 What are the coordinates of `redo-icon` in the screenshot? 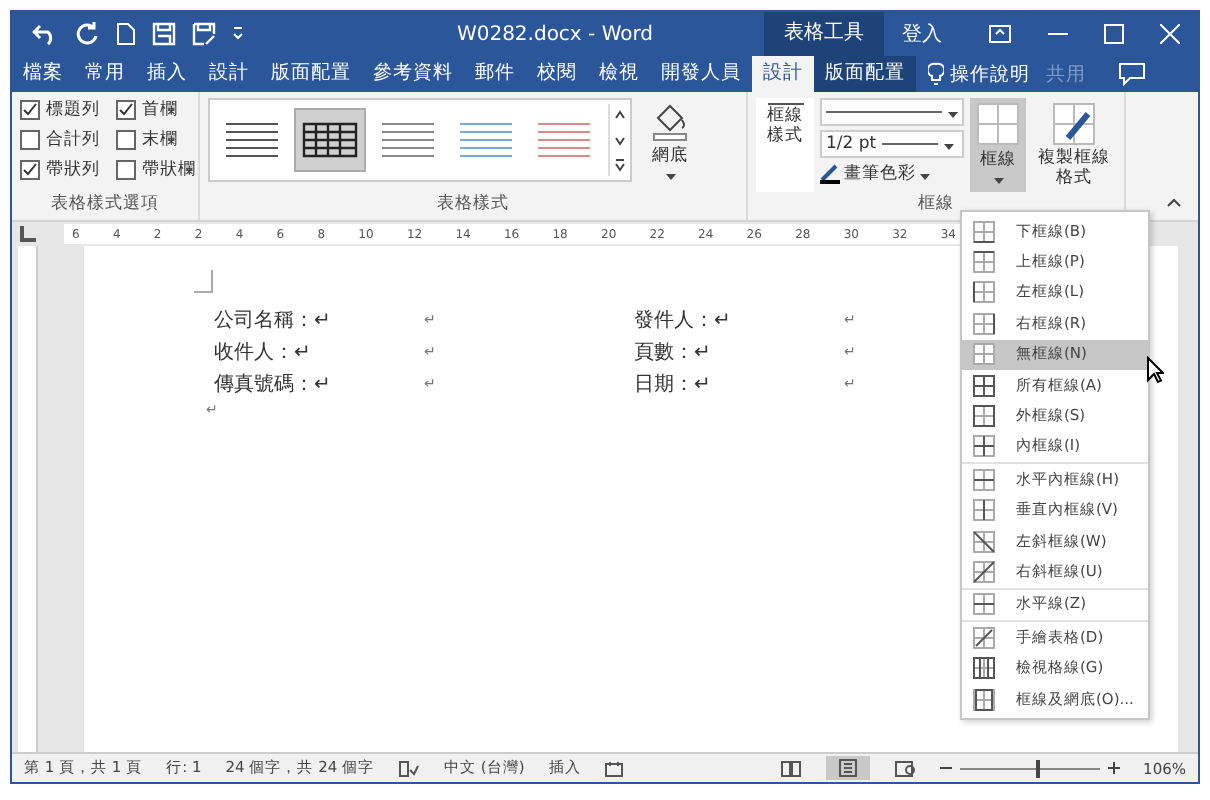 It's located at (88, 34).